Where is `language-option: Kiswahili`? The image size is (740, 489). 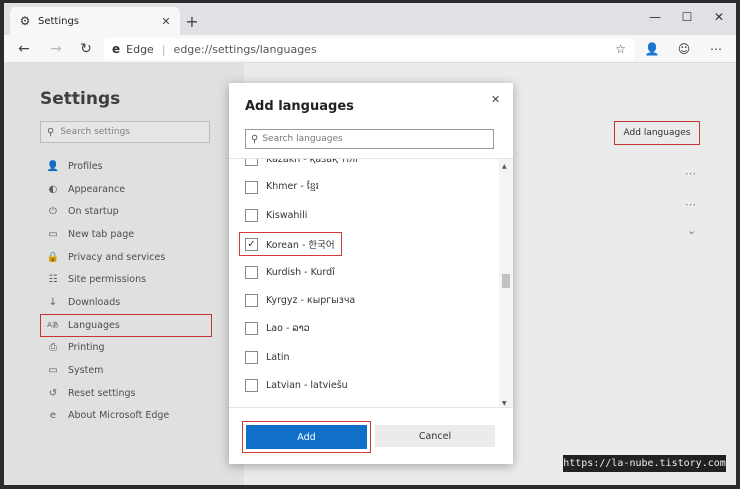
language-option: Kiswahili is located at coordinates (364, 216).